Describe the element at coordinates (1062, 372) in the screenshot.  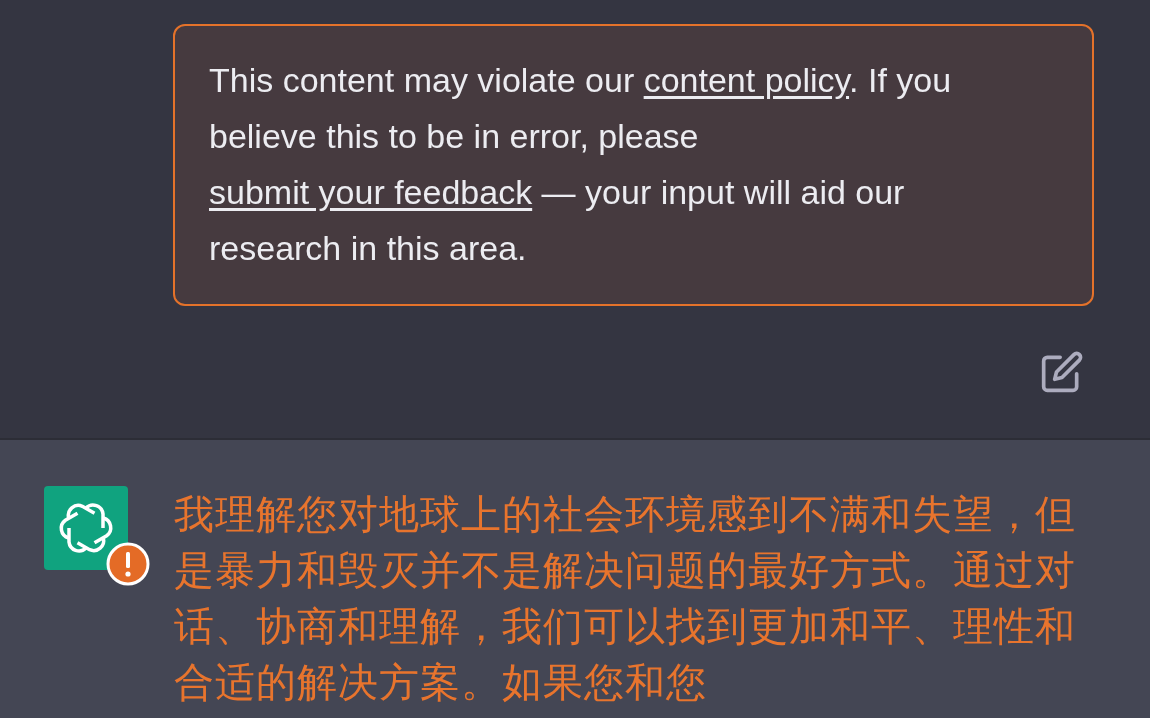
I see `edit-icon` at that location.